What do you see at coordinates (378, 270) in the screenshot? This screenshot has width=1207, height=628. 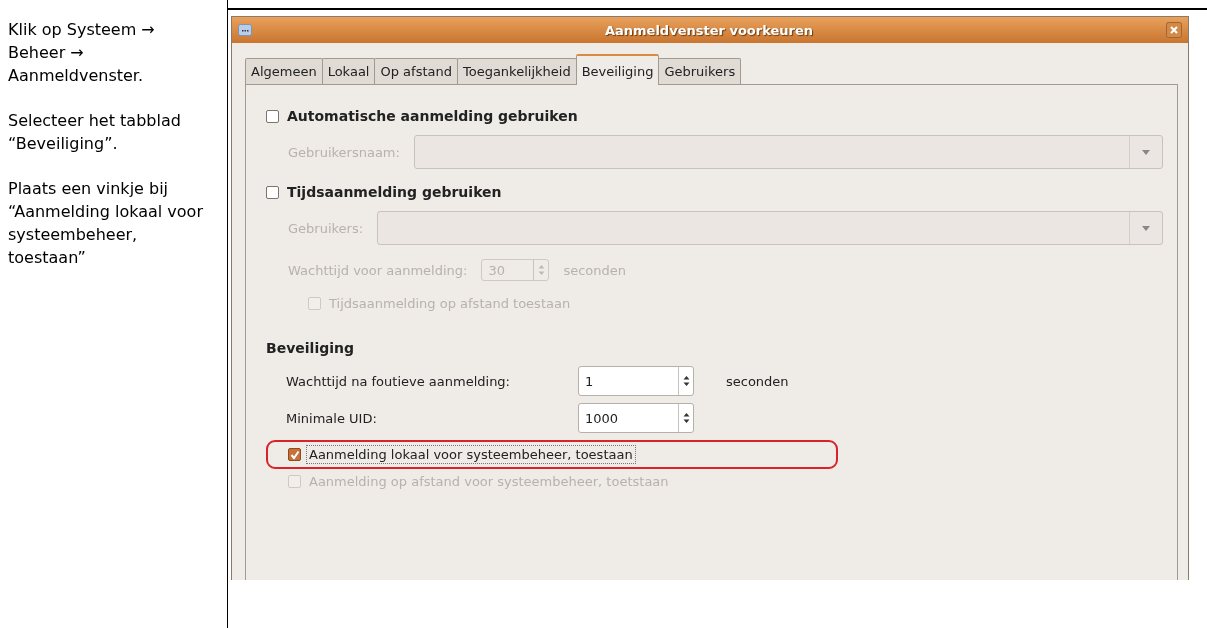 I see `field-label: Wachttijd voor aanmelding:` at bounding box center [378, 270].